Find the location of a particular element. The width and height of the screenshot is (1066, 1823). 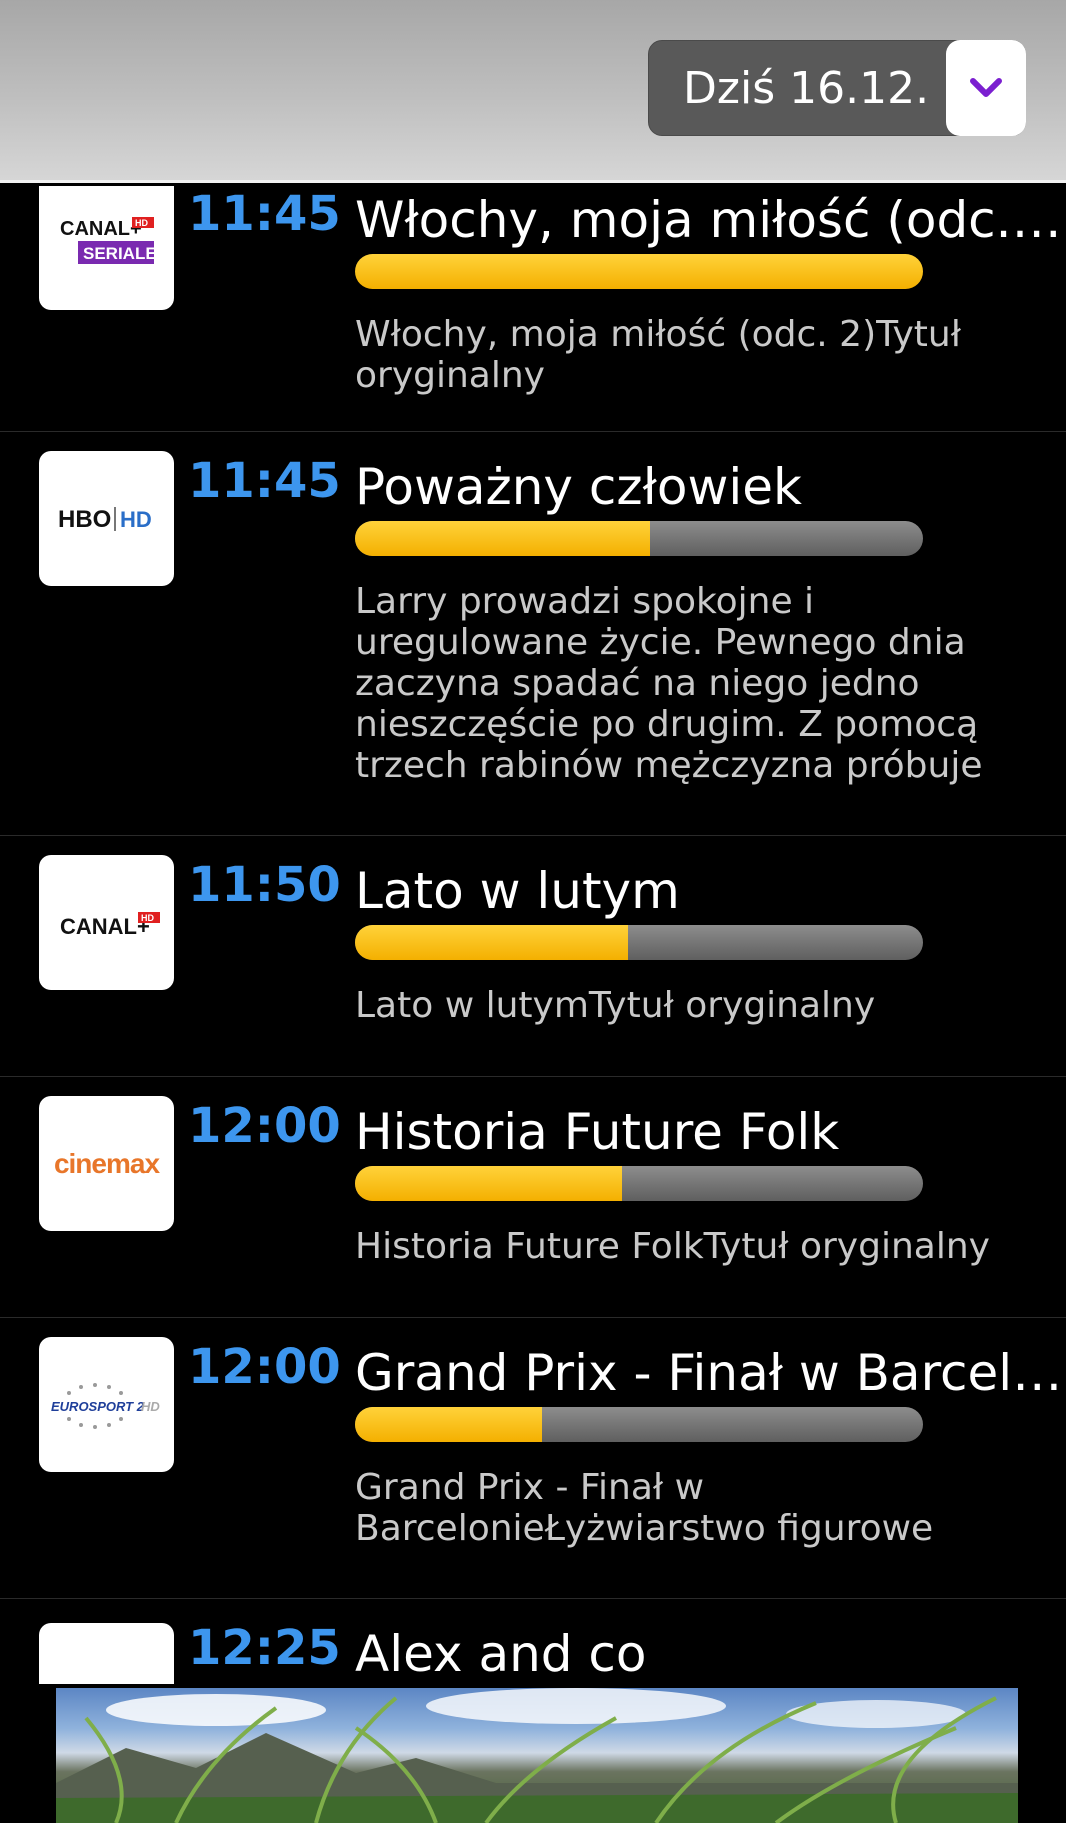

ad-banner is located at coordinates (537, 1755).